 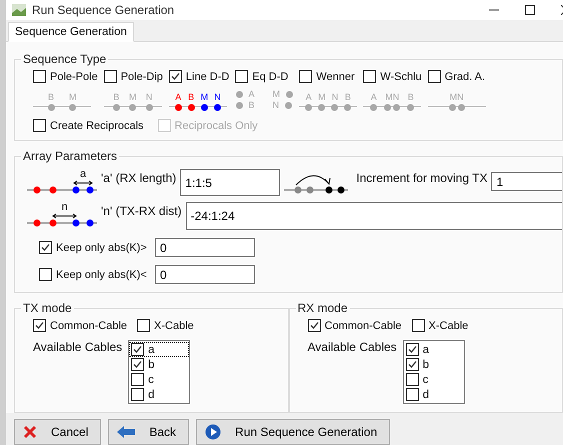 What do you see at coordinates (141, 210) in the screenshot?
I see `field-label: 'n' (TX-RX dist)` at bounding box center [141, 210].